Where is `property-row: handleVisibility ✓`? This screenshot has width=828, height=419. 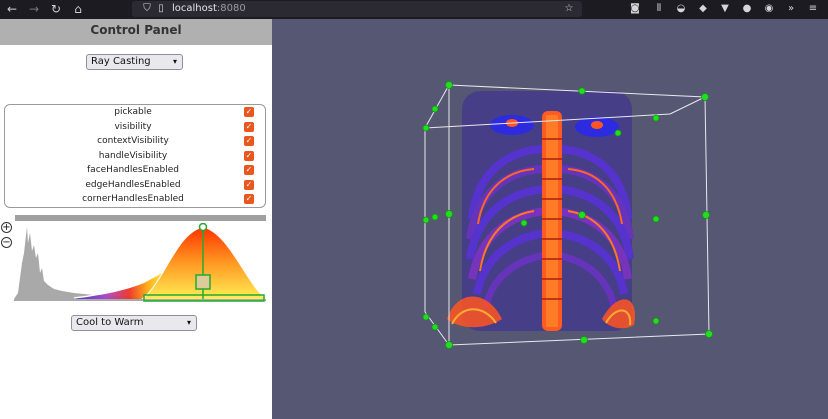 property-row: handleVisibility ✓ is located at coordinates (176, 155).